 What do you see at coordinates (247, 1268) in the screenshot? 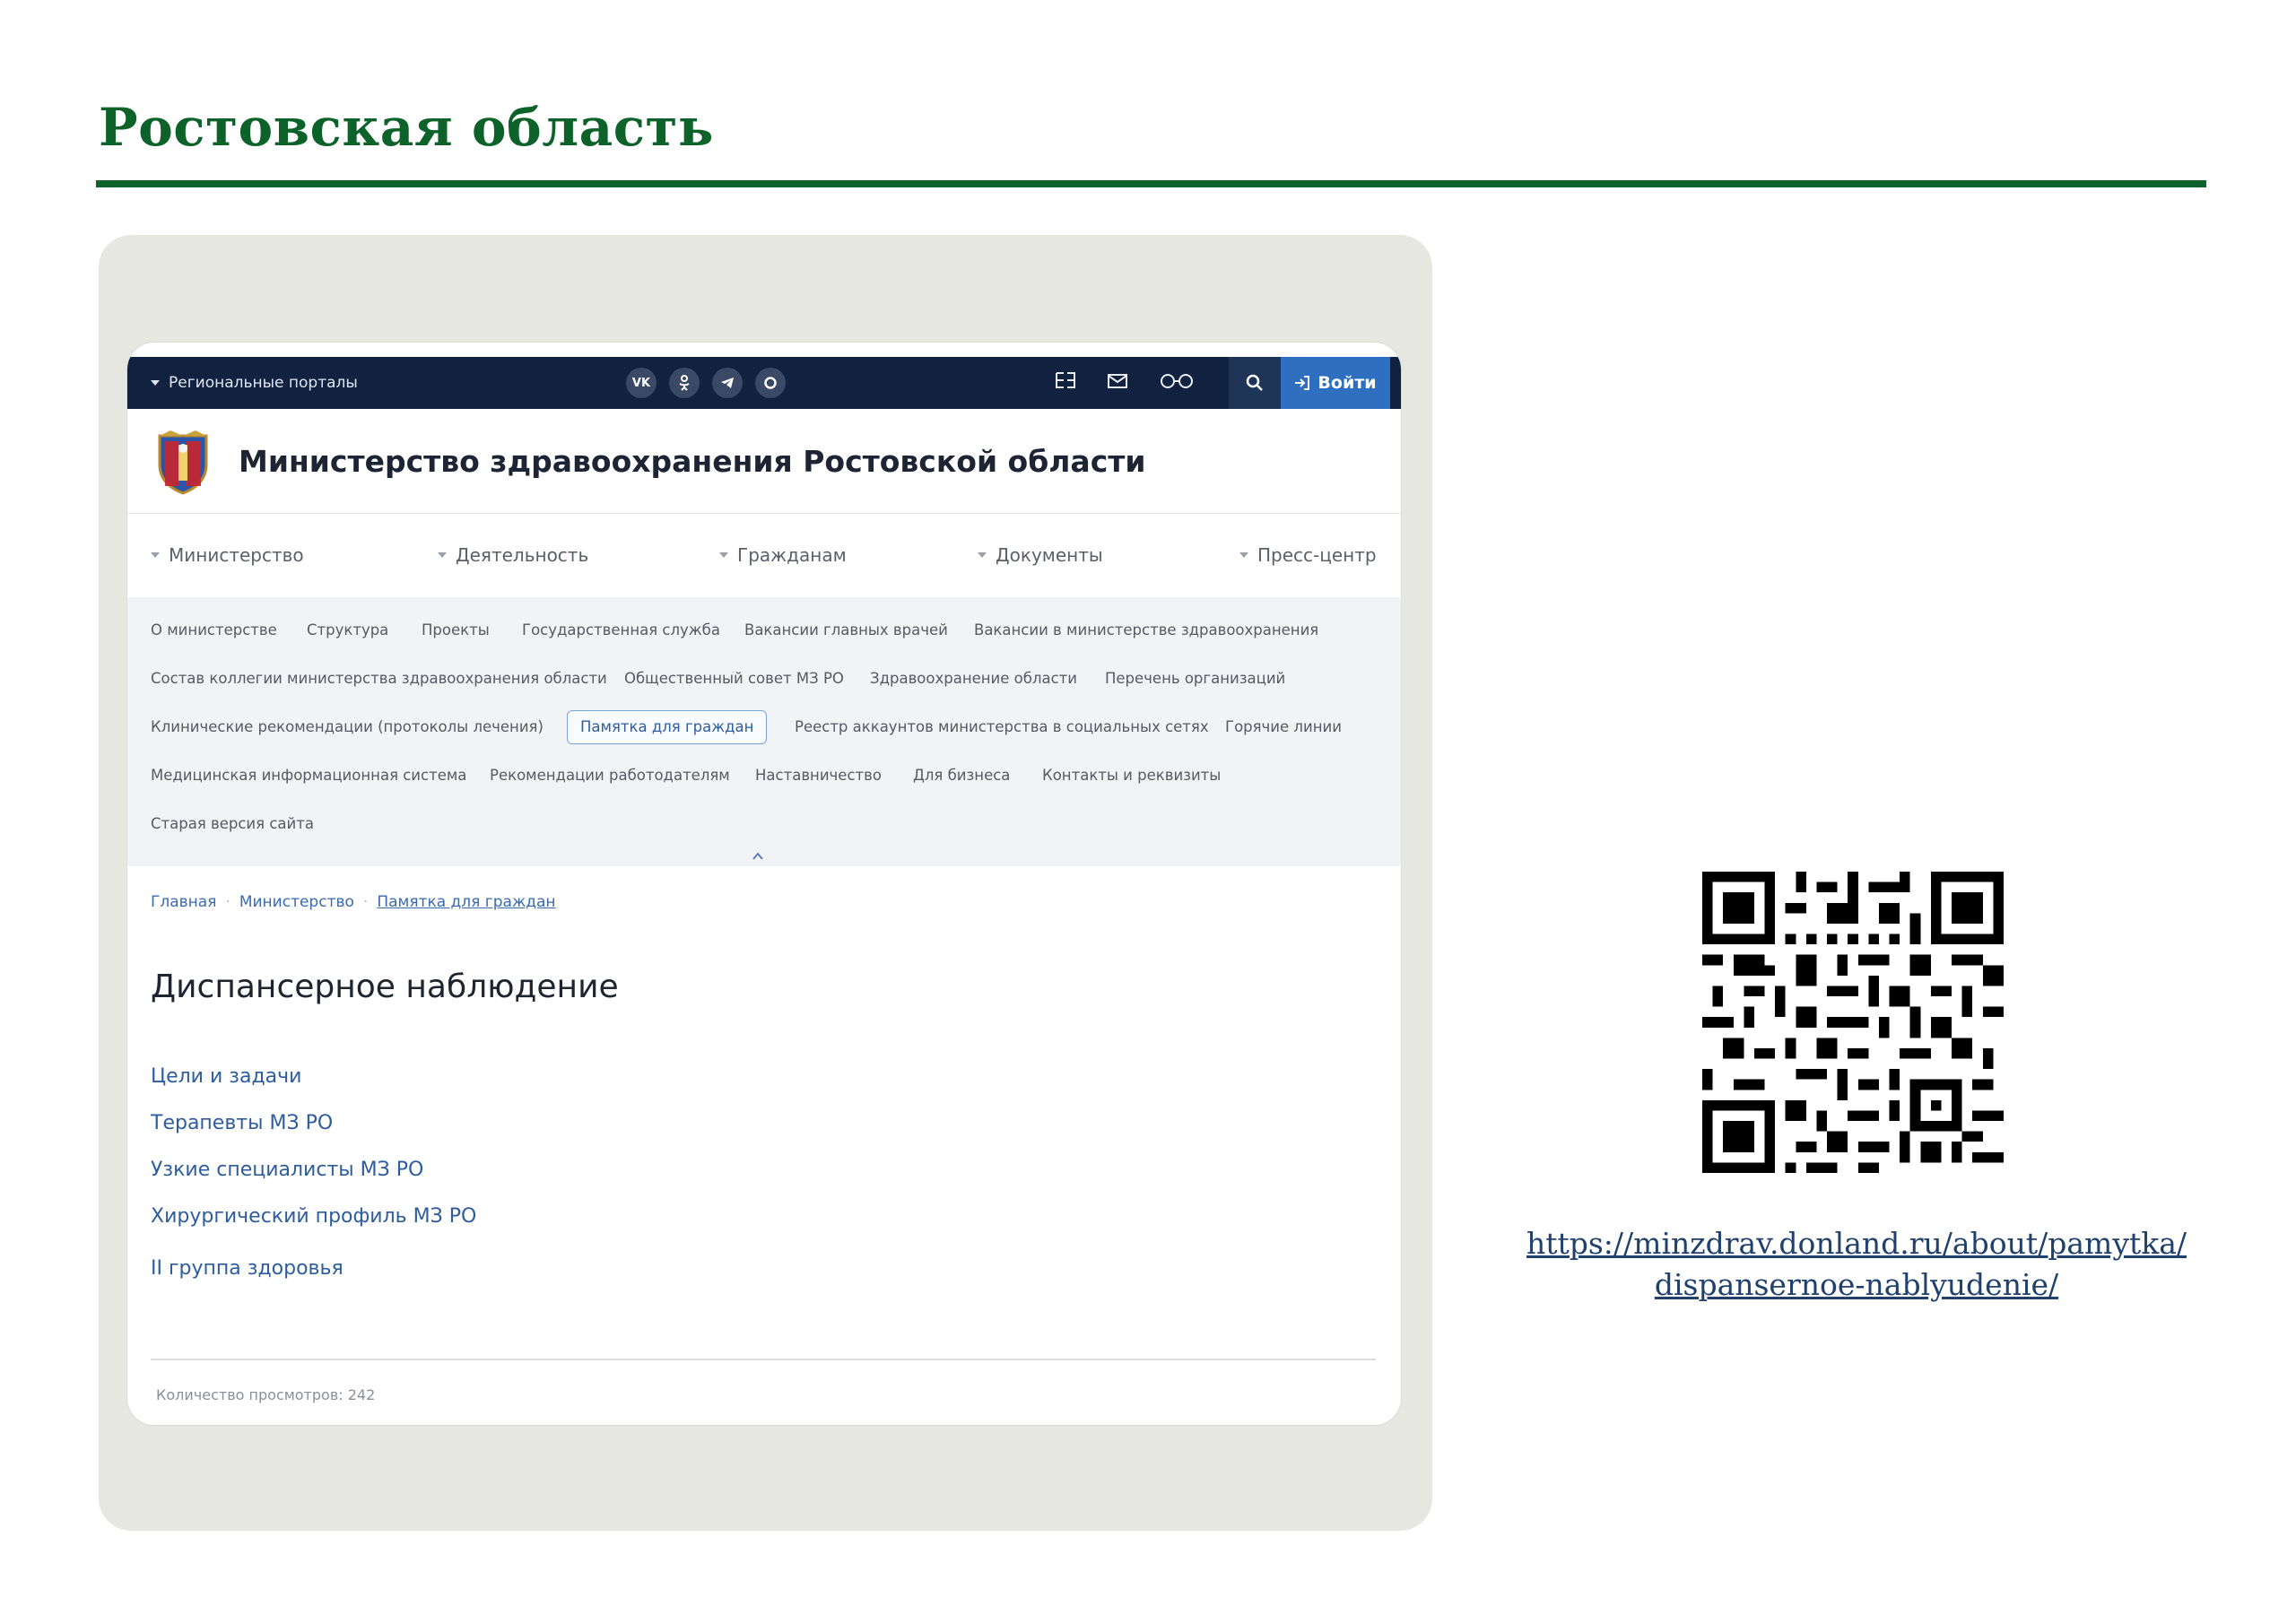
I see `content-link: II группа здоровья` at bounding box center [247, 1268].